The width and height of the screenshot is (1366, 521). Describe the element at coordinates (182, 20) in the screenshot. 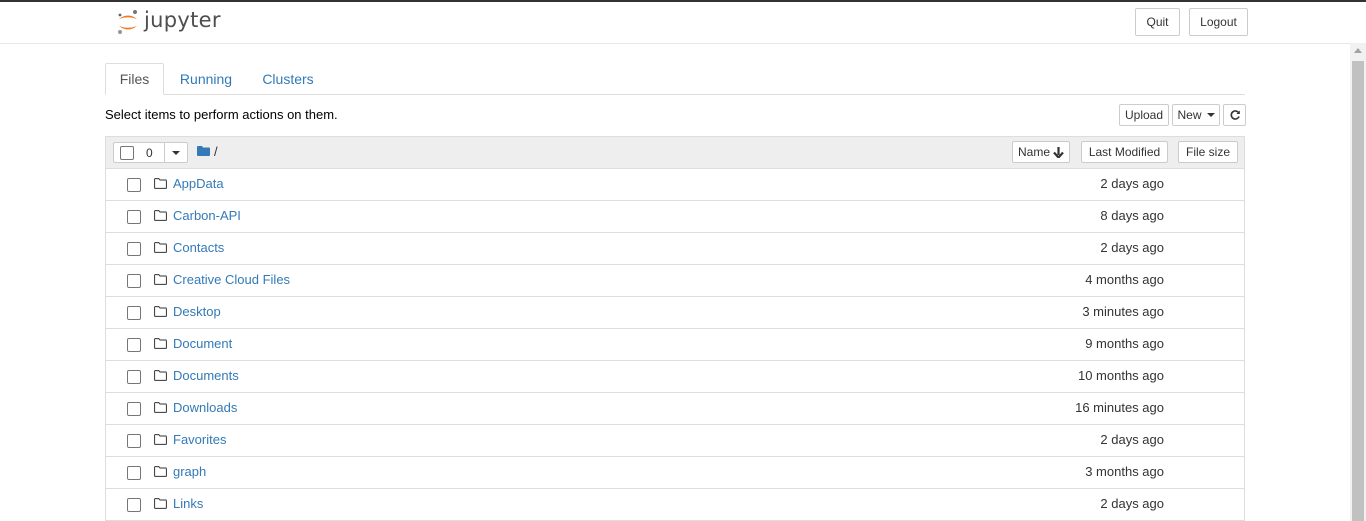

I see `logo-text: jupyter` at that location.